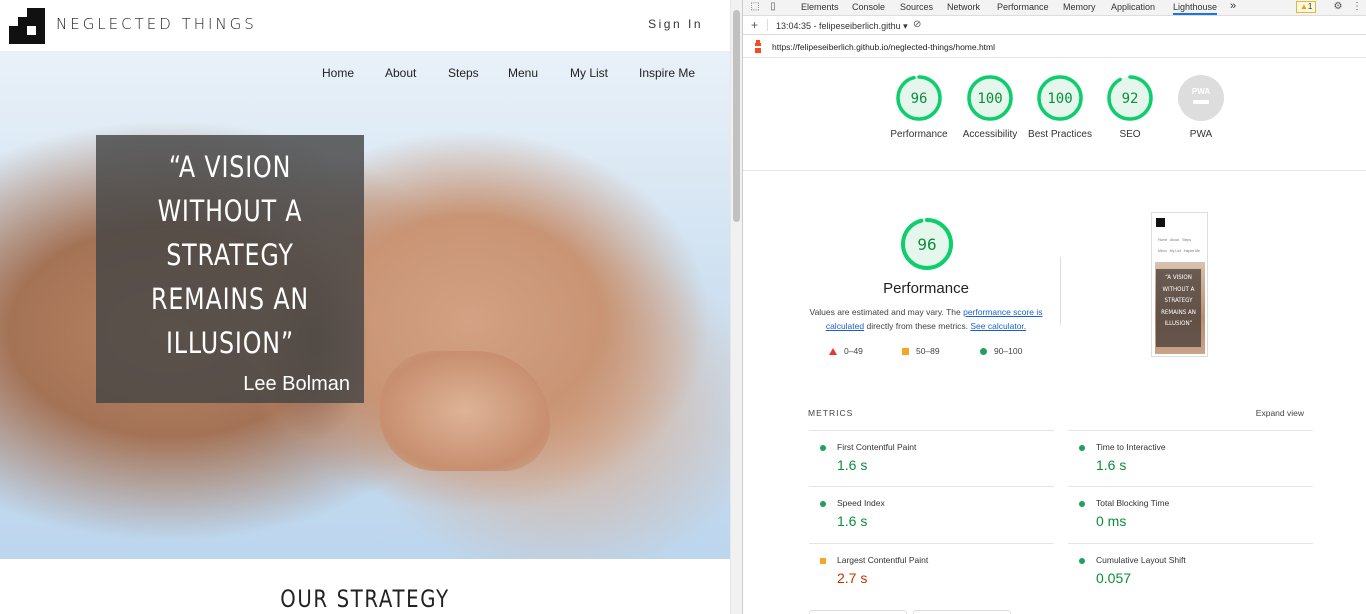 This screenshot has height=614, width=1366. I want to click on nav-inspire-me: Inspire Me, so click(667, 73).